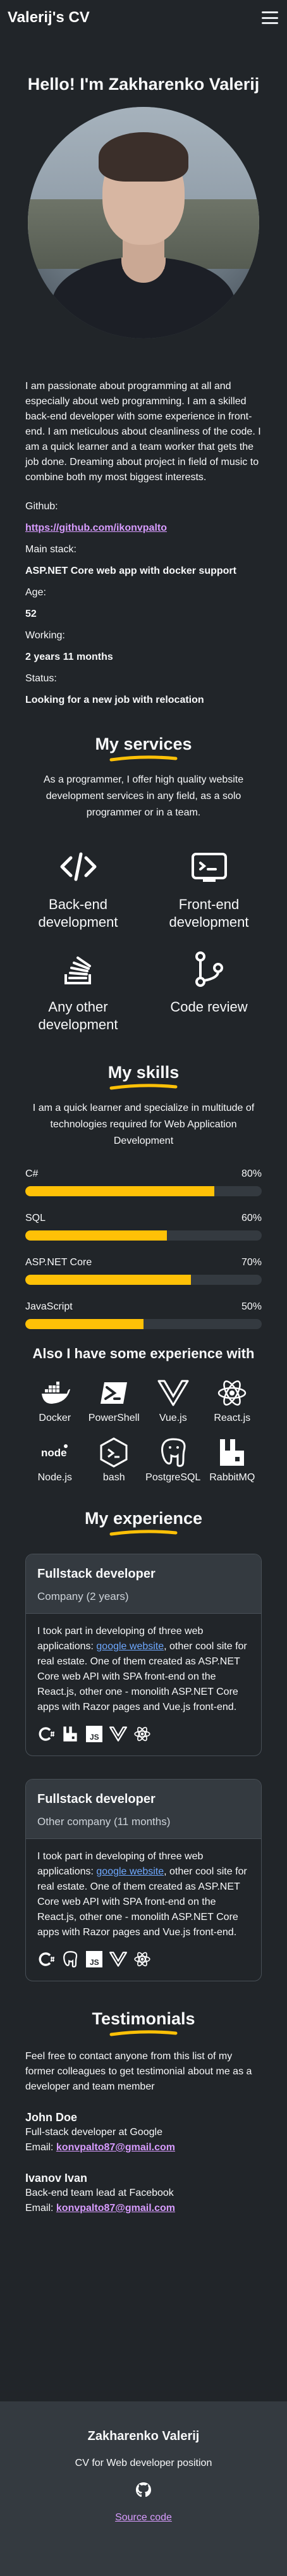  What do you see at coordinates (104, 1822) in the screenshot?
I see `job-company: Other company (11 months)` at bounding box center [104, 1822].